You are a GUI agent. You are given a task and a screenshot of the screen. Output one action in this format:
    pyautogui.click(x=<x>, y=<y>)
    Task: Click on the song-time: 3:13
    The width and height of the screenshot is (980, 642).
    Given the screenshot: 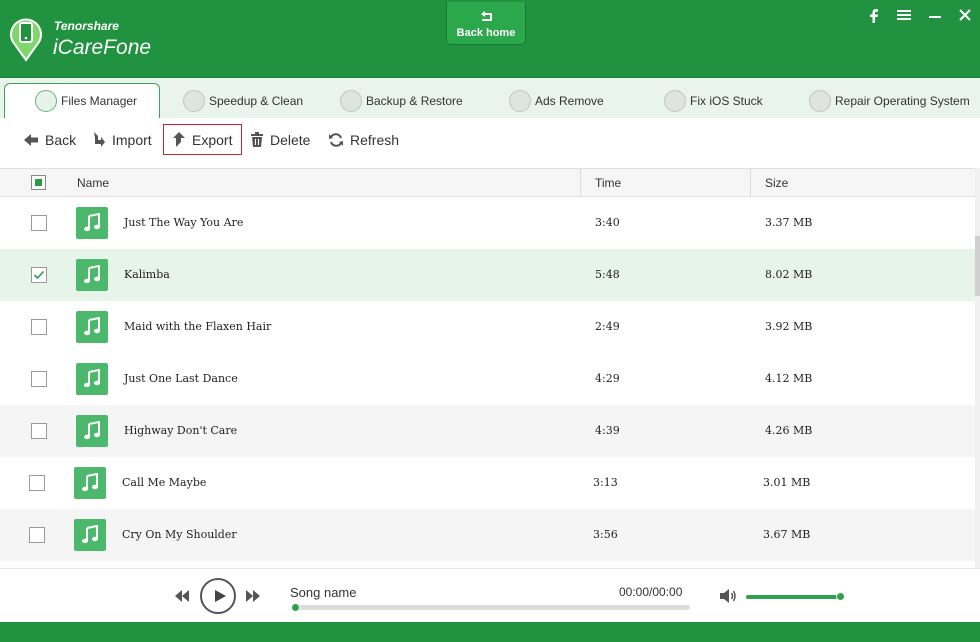 What is the action you would take?
    pyautogui.click(x=605, y=482)
    